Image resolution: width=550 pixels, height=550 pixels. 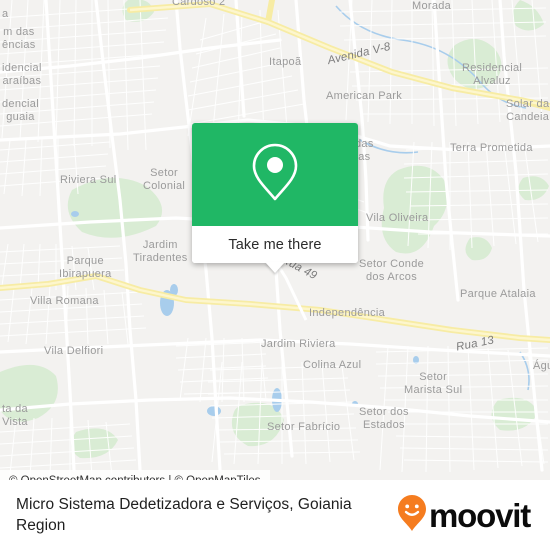 I want to click on take-me-there-button: Take me there, so click(x=275, y=244).